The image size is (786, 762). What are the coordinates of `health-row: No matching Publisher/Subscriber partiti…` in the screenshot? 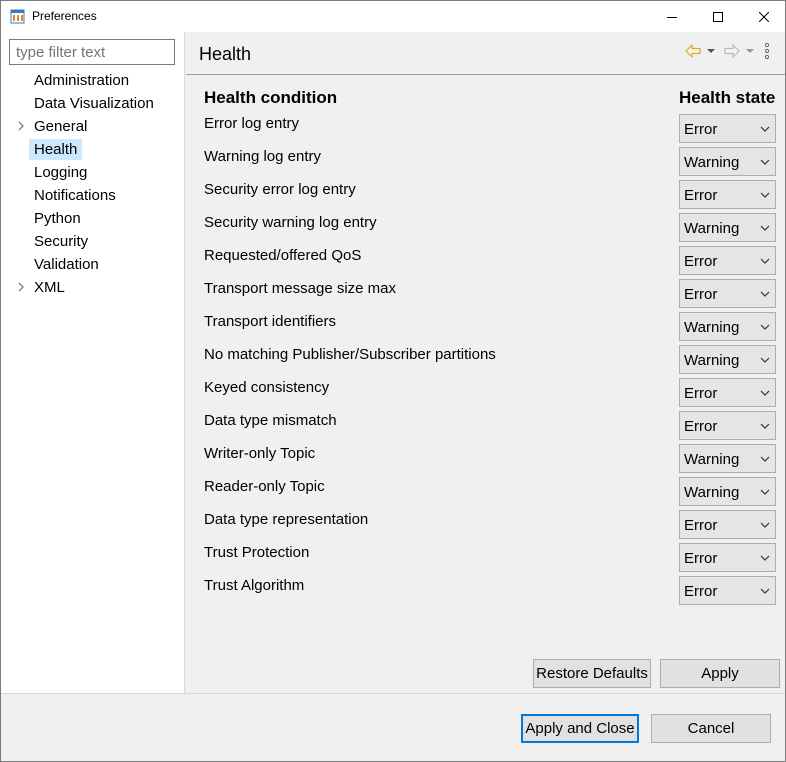 It's located at (485, 361).